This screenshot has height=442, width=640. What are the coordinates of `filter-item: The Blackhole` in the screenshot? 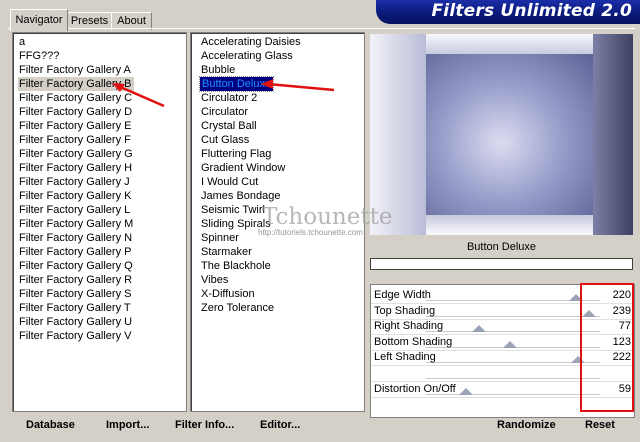 It's located at (236, 266).